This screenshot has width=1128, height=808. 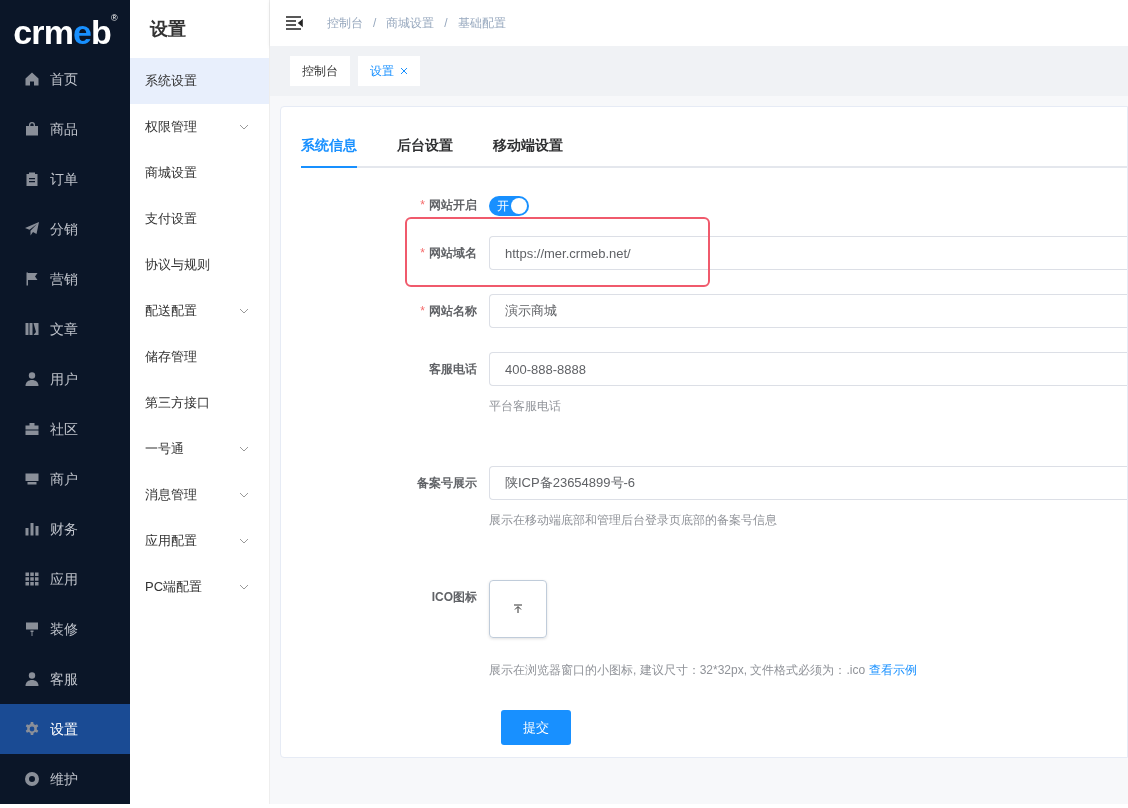 I want to click on field-hint: 展示在移动端底部和管理后台登录页底部的备案号信息, so click(x=633, y=520).